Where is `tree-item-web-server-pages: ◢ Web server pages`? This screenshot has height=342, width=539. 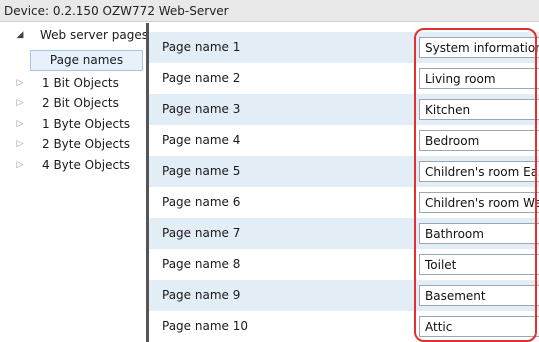 tree-item-web-server-pages: ◢ Web server pages is located at coordinates (74, 35).